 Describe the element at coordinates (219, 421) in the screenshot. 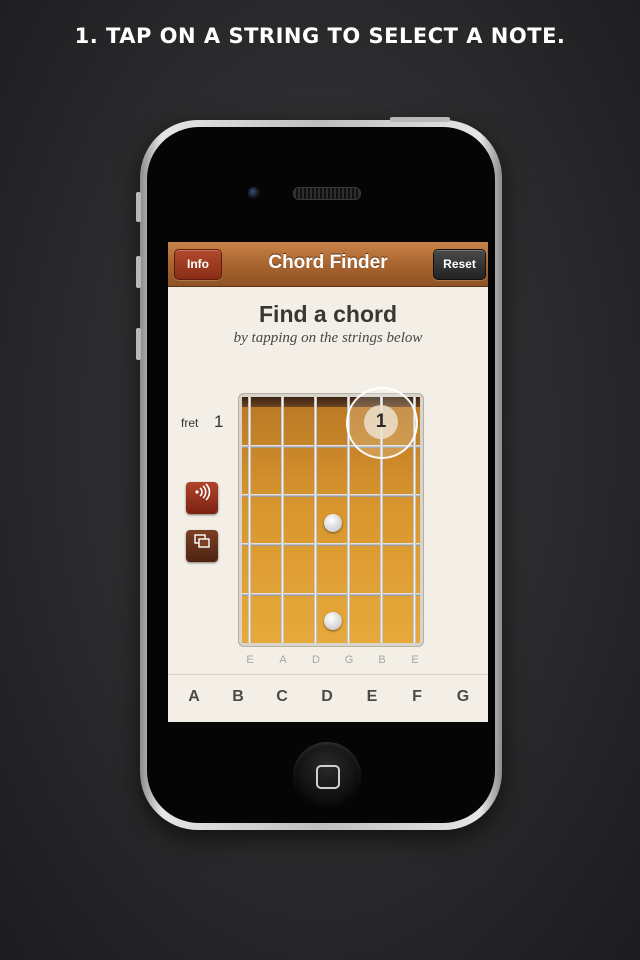

I see `fret-number: 1` at that location.